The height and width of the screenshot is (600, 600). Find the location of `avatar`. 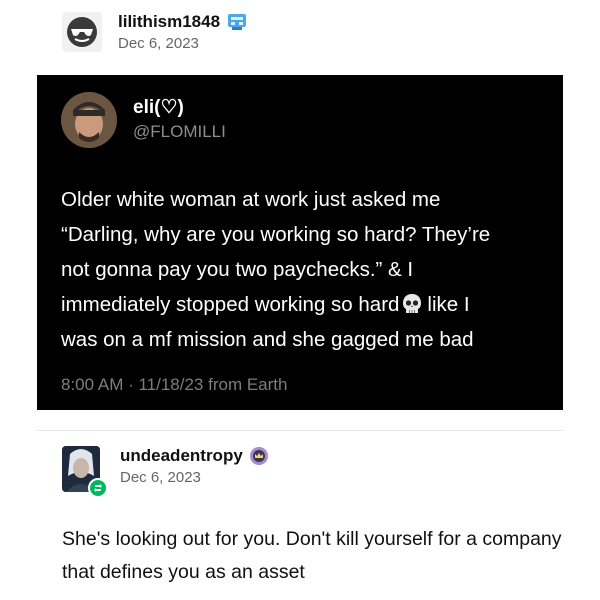

avatar is located at coordinates (82, 32).